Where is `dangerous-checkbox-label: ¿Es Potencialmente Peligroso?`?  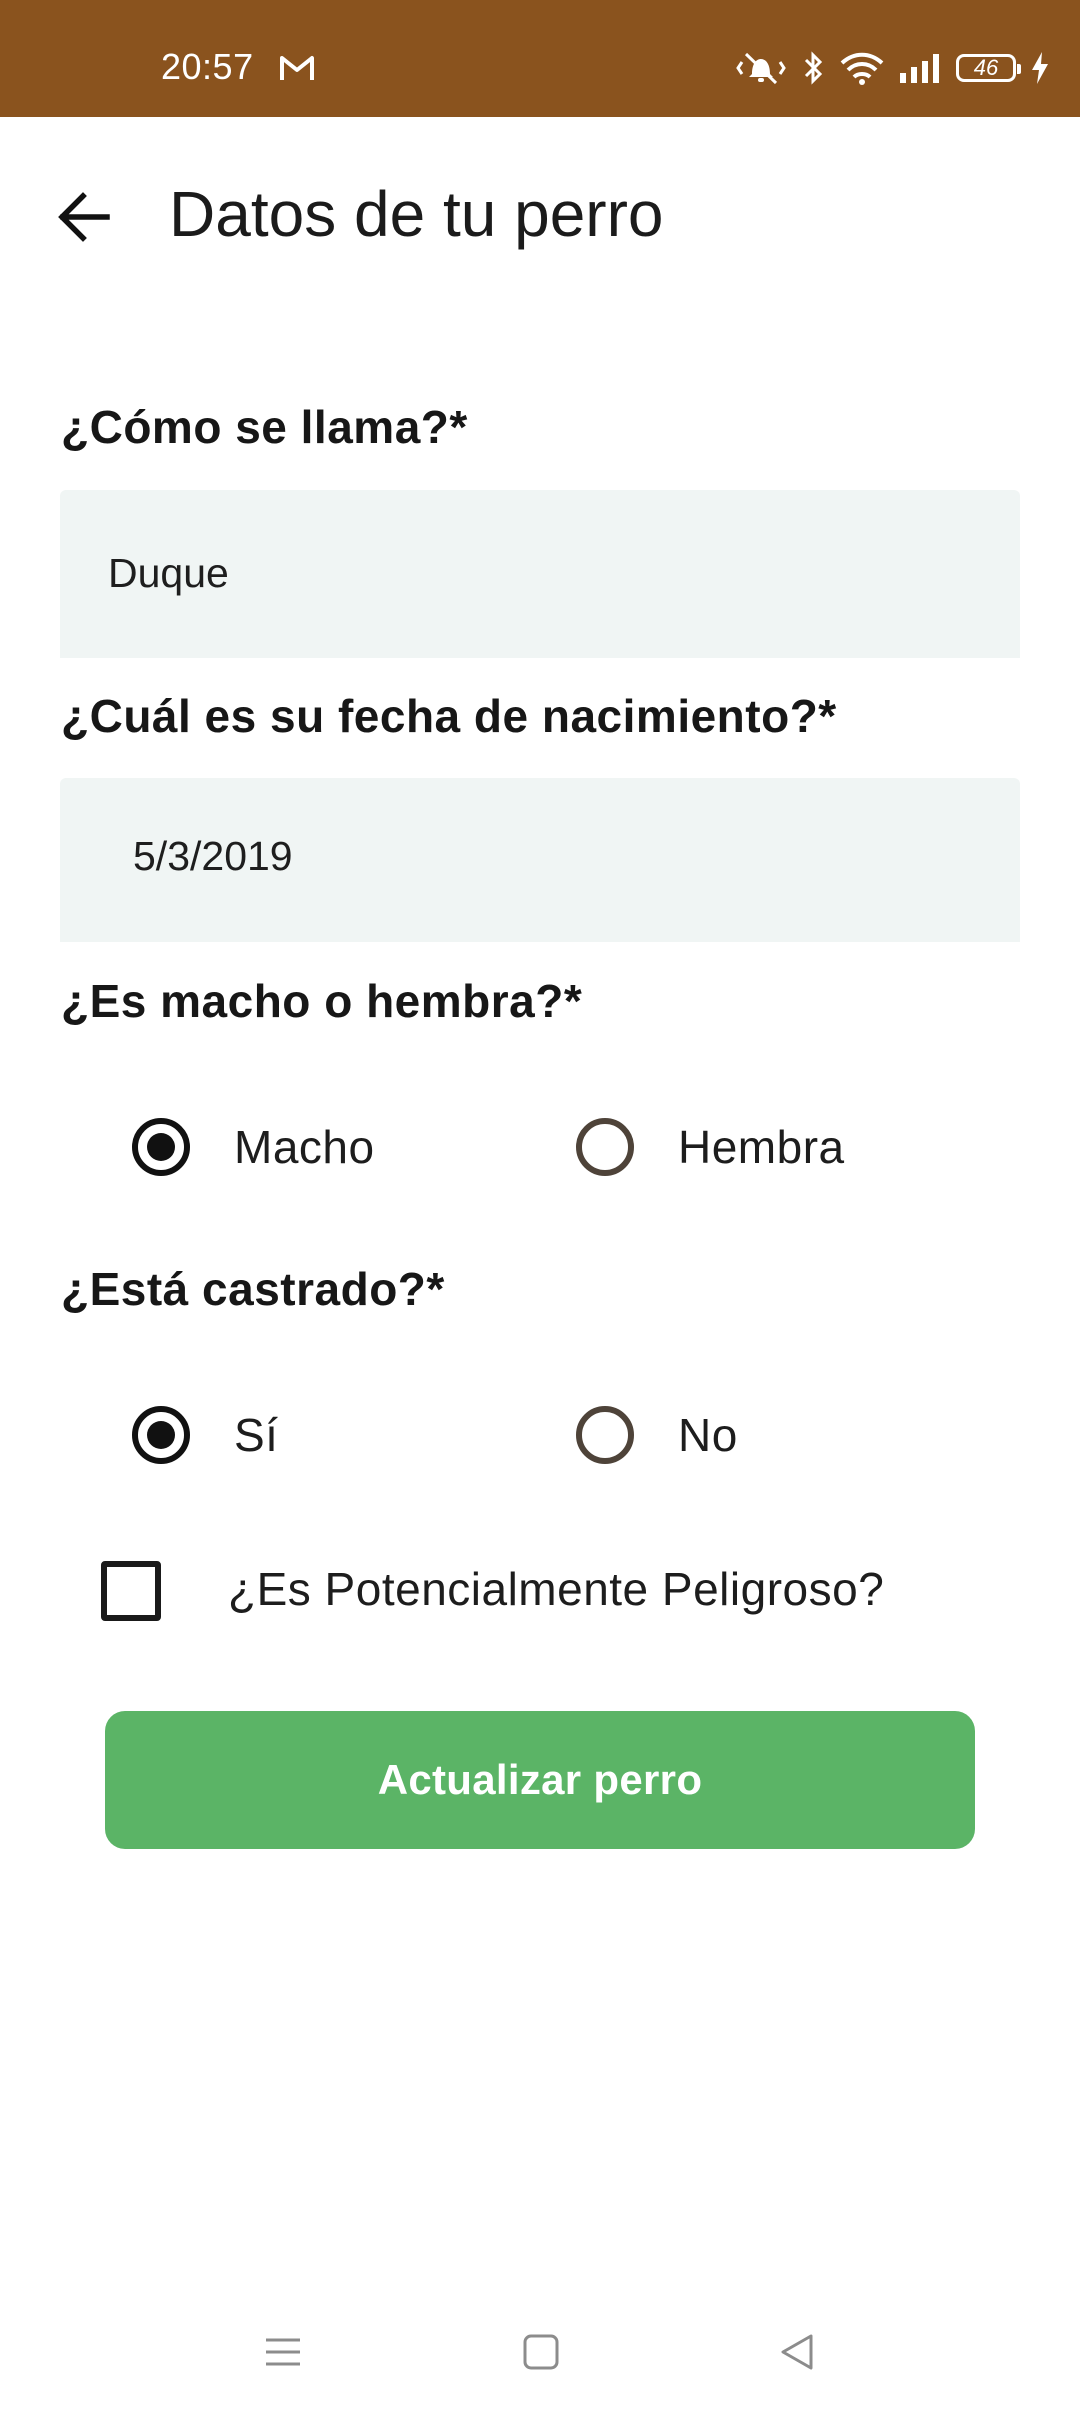 dangerous-checkbox-label: ¿Es Potencialmente Peligroso? is located at coordinates (556, 1589).